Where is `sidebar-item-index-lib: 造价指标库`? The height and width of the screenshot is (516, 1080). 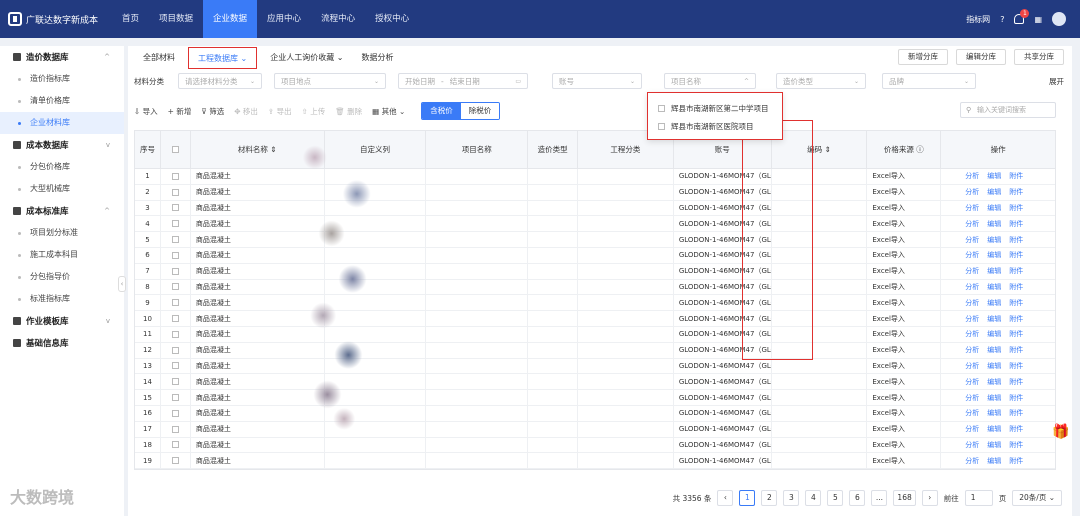 sidebar-item-index-lib: 造价指标库 is located at coordinates (62, 79).